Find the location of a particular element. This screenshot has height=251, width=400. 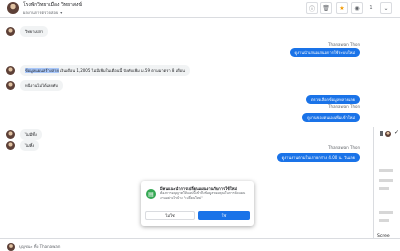

star-icon: ★ is located at coordinates (342, 8).